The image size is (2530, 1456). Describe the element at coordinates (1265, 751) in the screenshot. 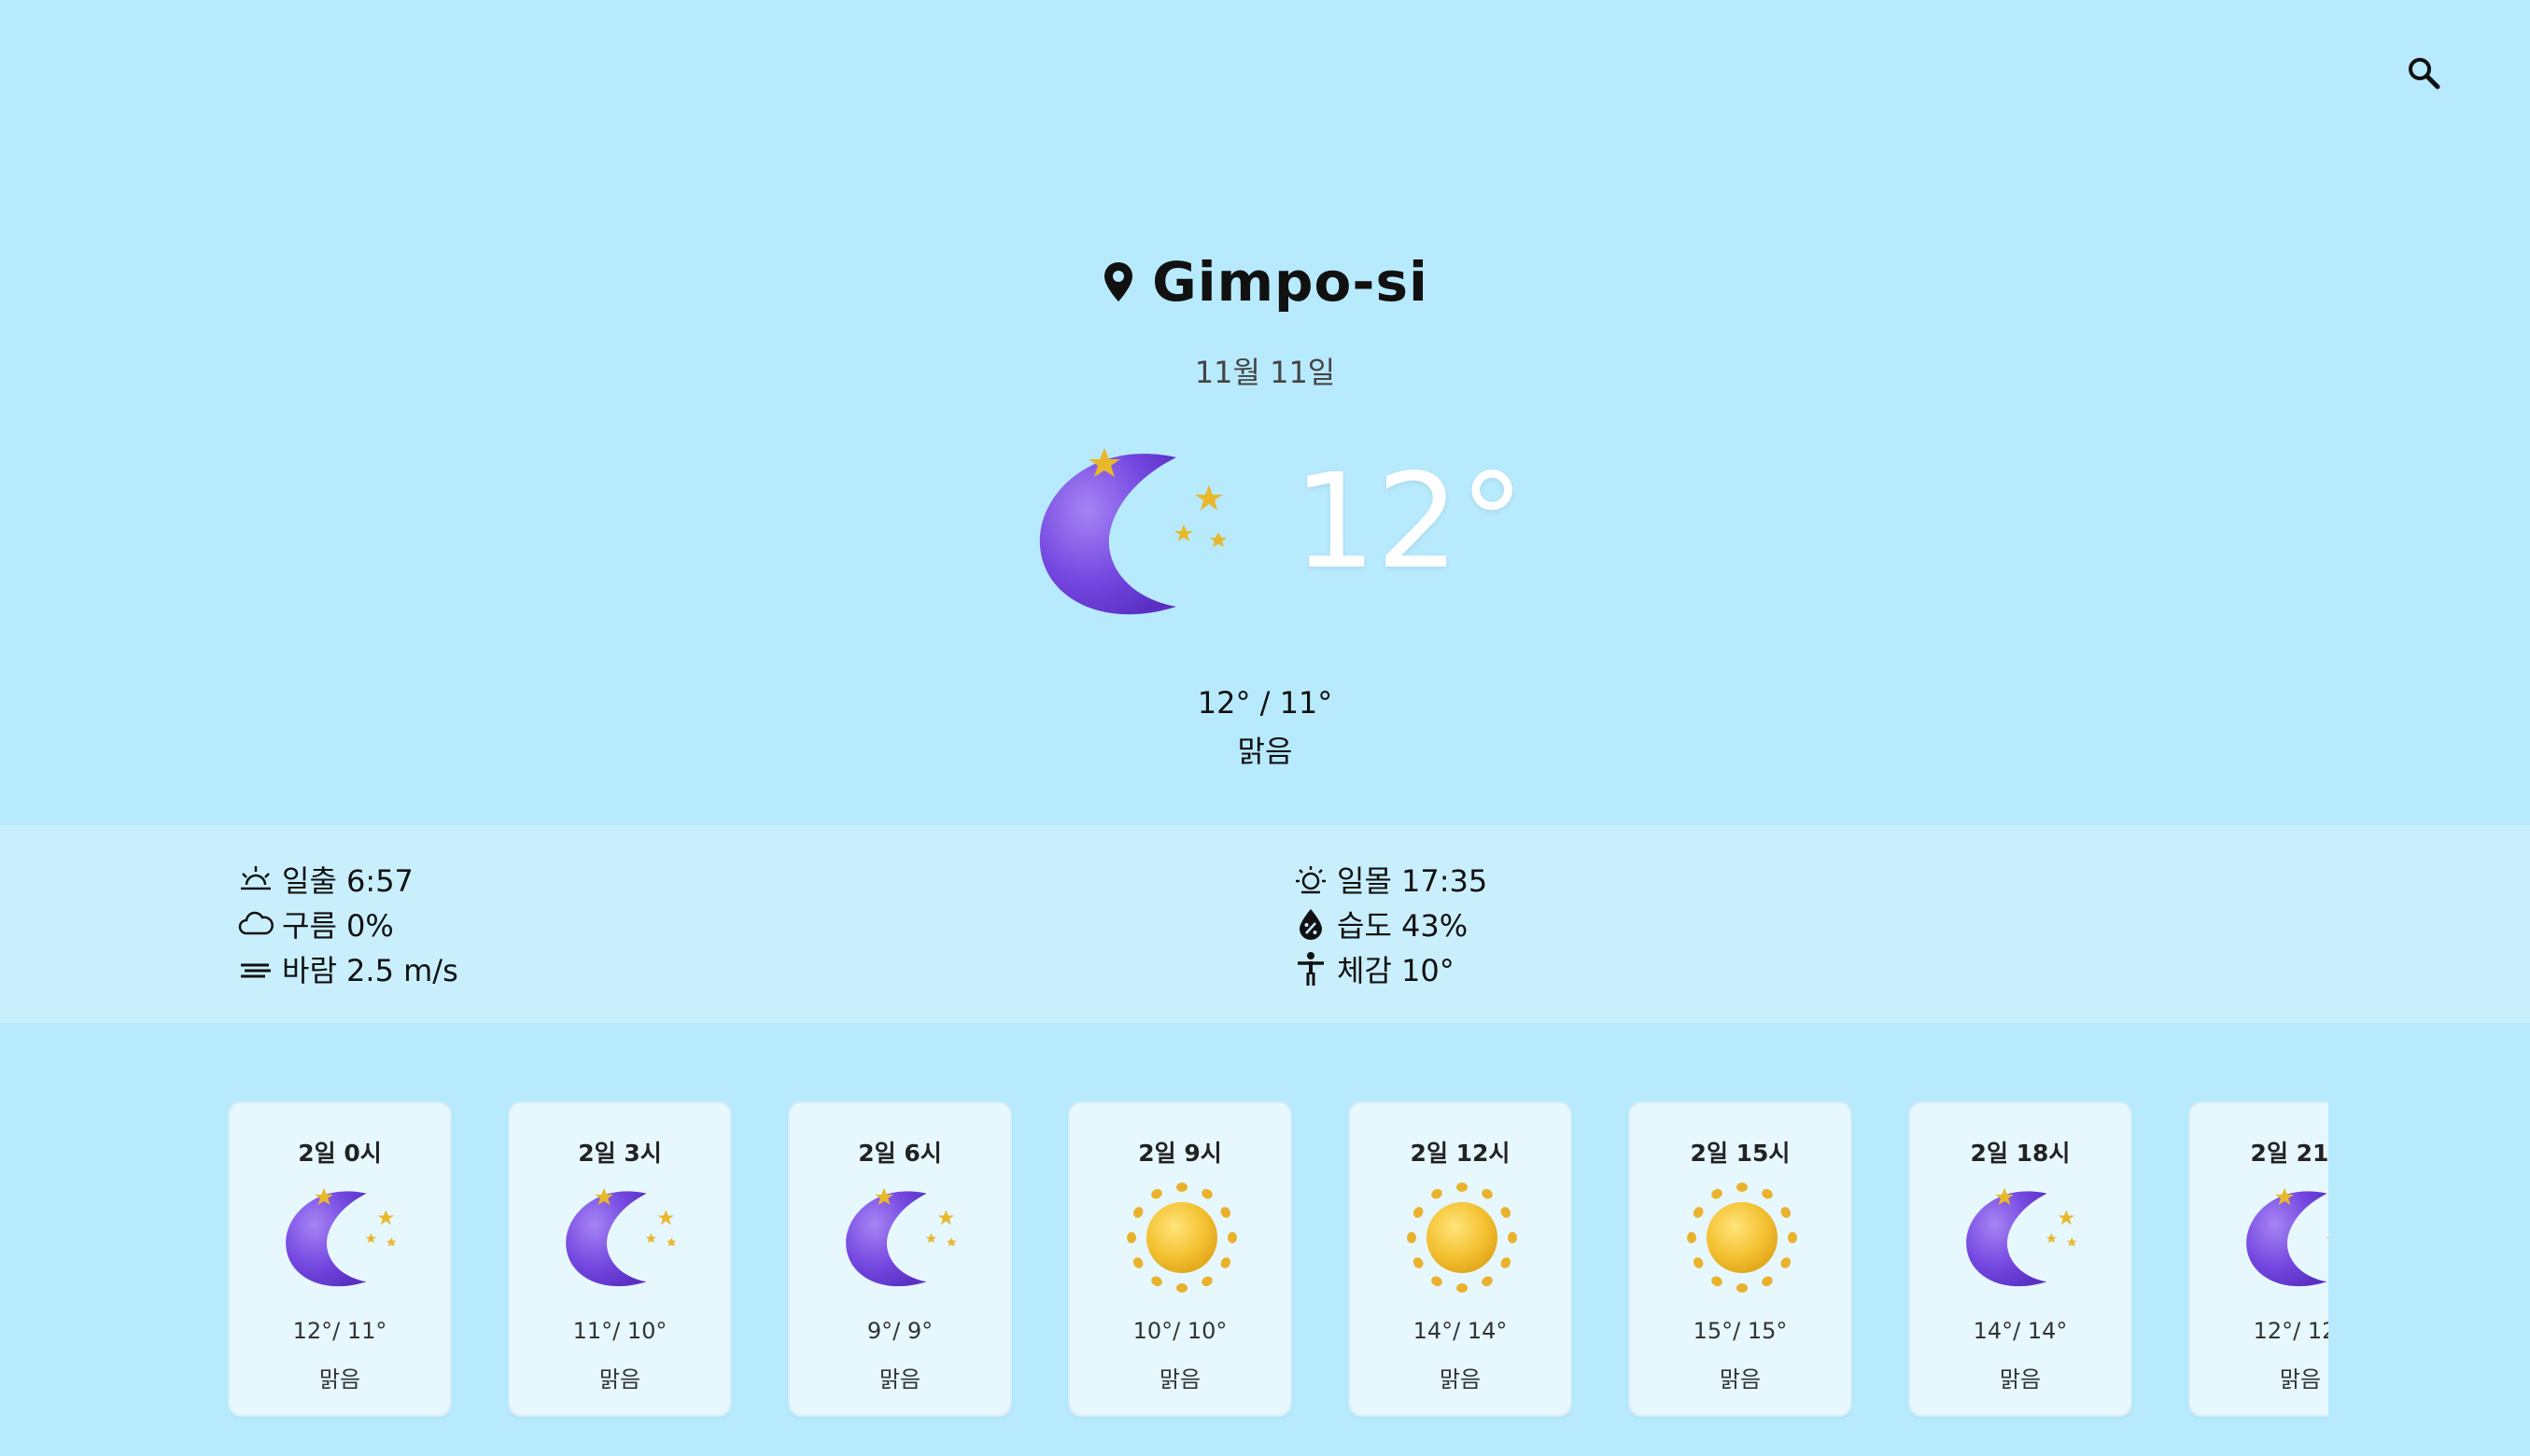

I see `current-condition: 맑음` at that location.